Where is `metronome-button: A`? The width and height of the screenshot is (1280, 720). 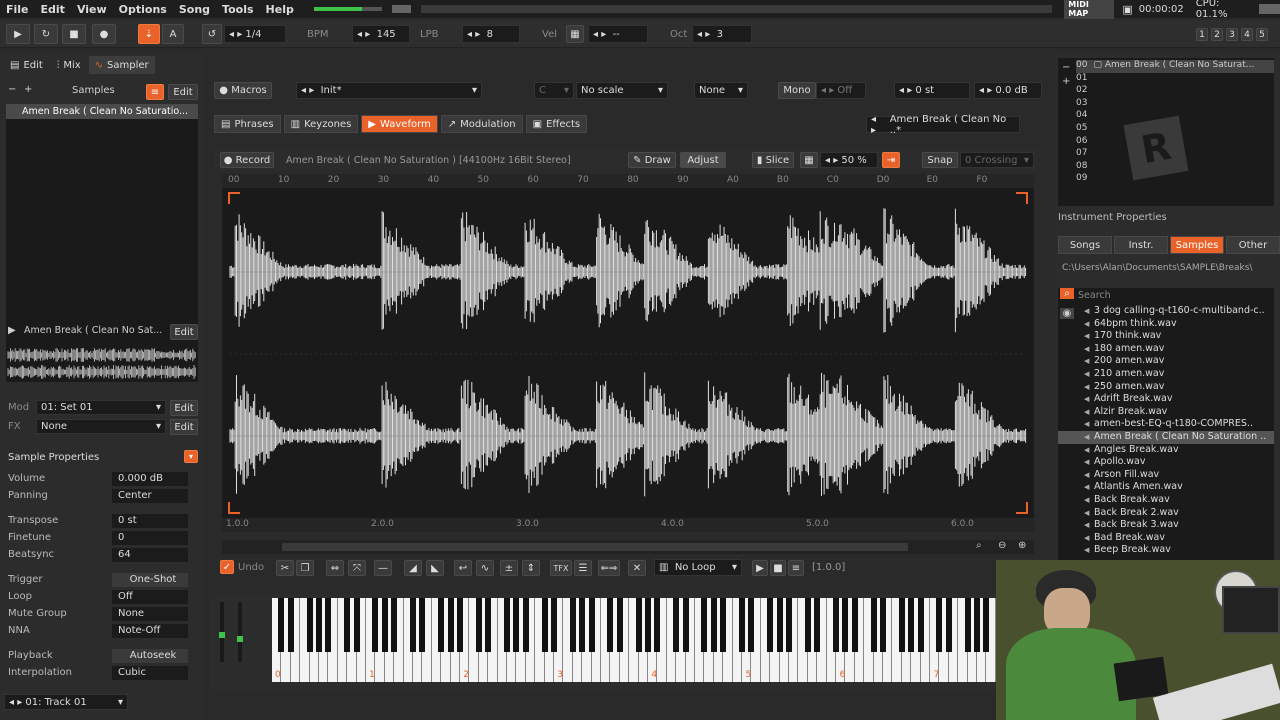
metronome-button: A is located at coordinates (173, 34).